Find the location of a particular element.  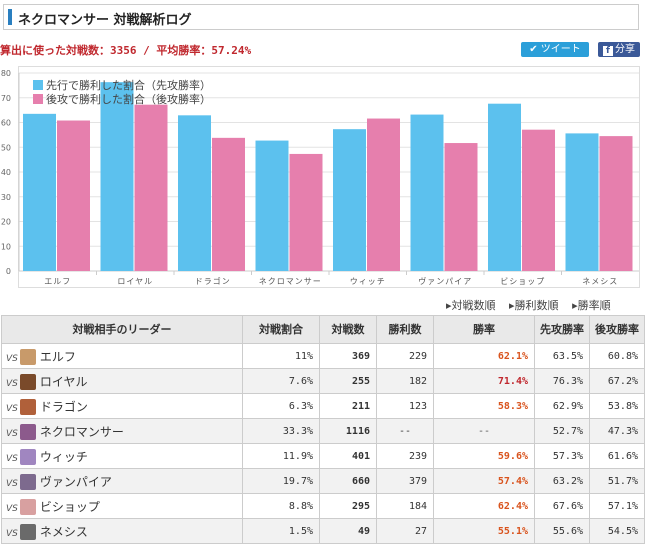

y-tick-label: 20 is located at coordinates (6, 222).